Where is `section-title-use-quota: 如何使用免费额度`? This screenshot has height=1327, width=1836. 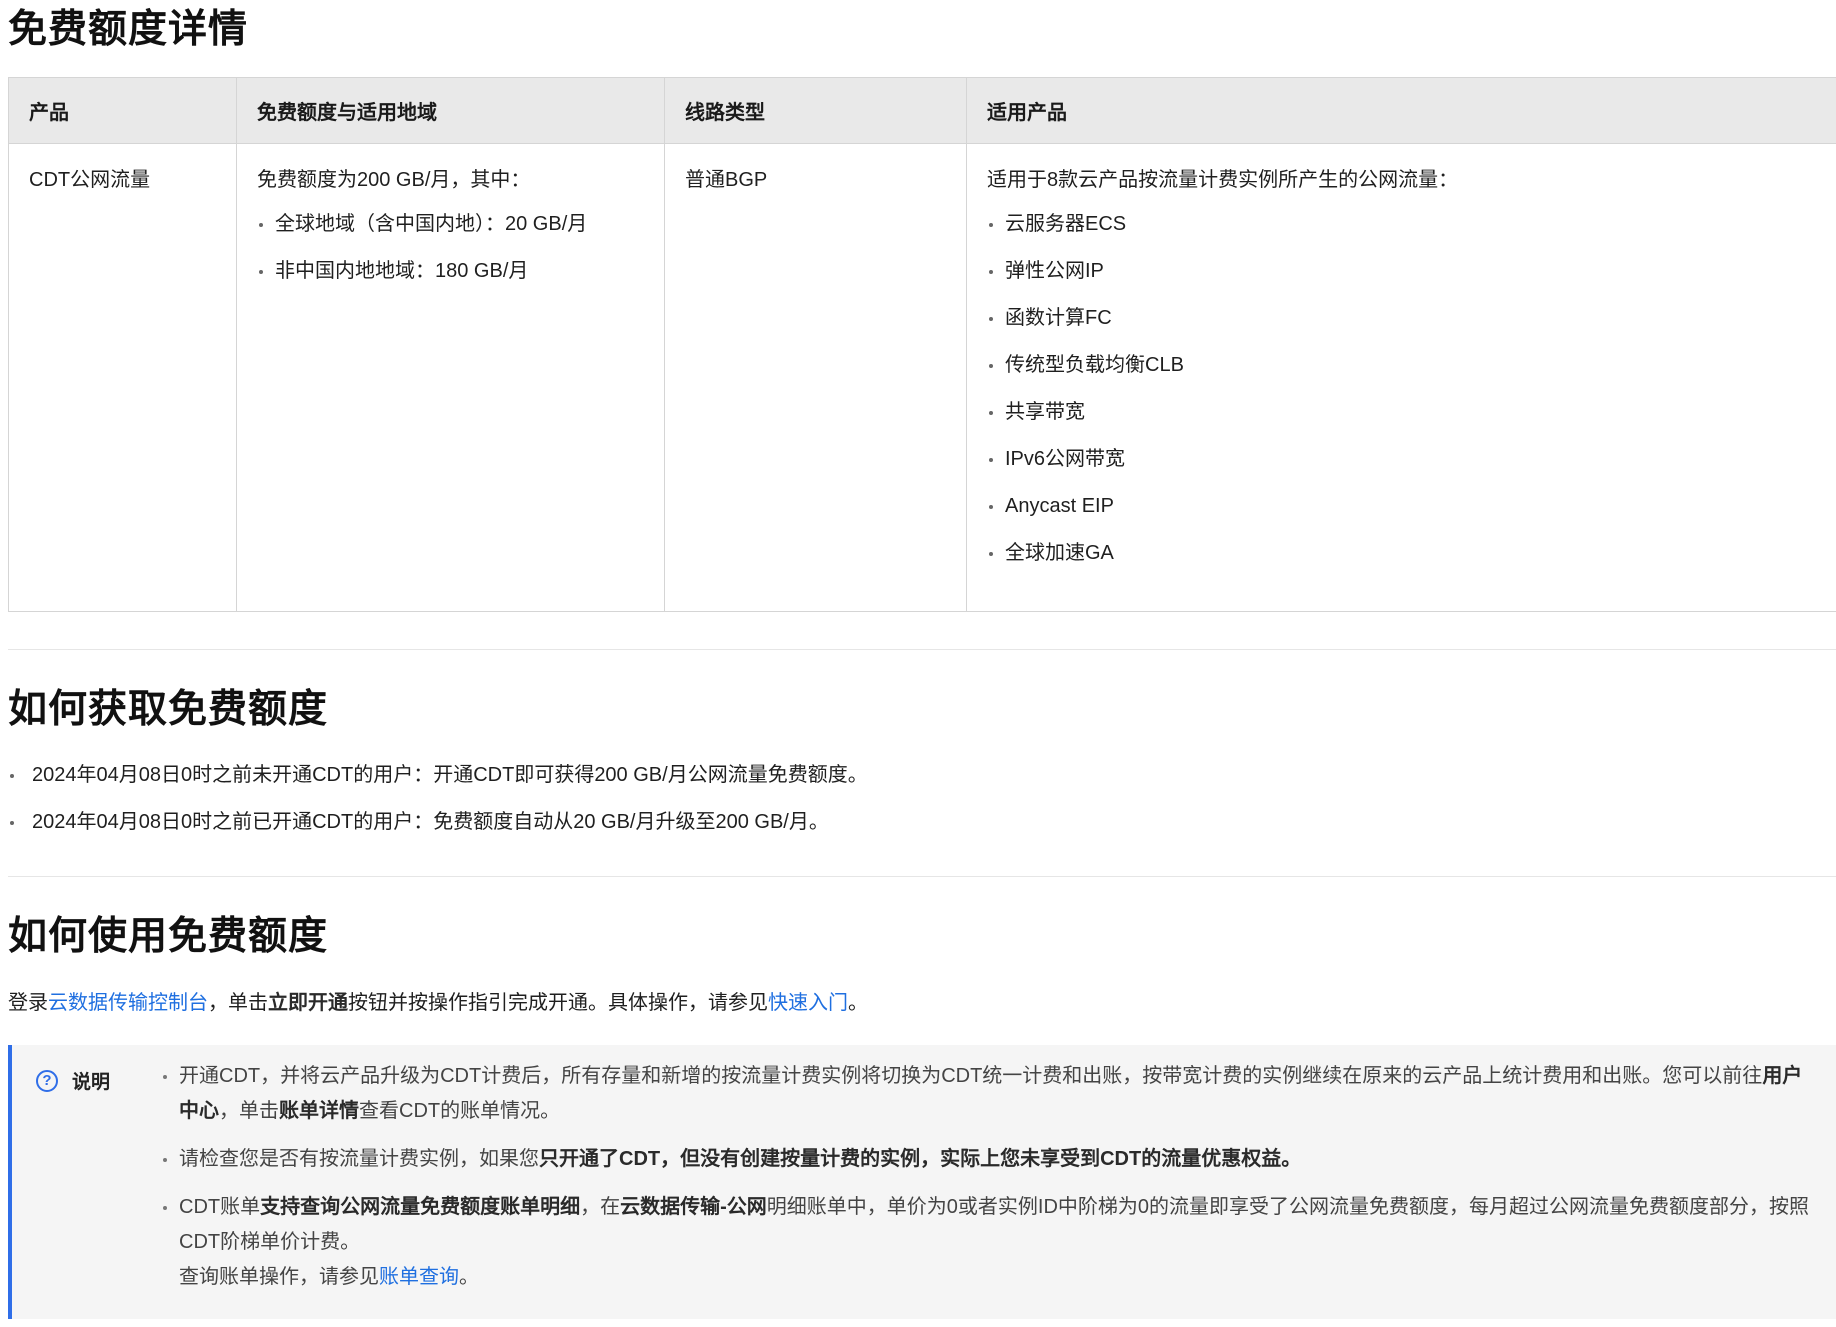
section-title-use-quota: 如何使用免费额度 is located at coordinates (168, 936).